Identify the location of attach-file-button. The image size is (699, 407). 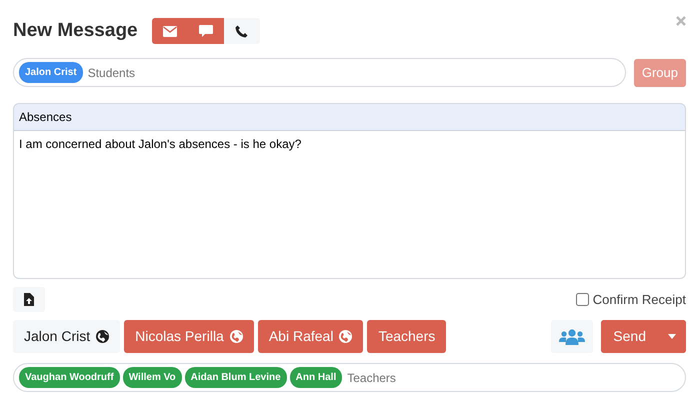
(29, 299).